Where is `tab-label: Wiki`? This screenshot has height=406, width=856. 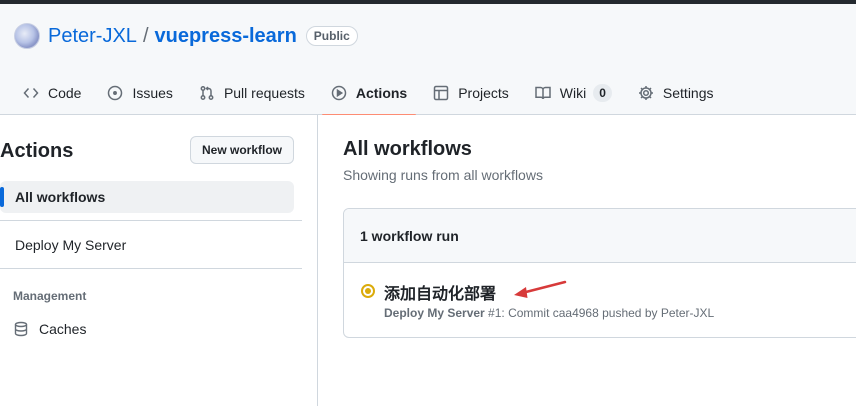 tab-label: Wiki is located at coordinates (573, 92).